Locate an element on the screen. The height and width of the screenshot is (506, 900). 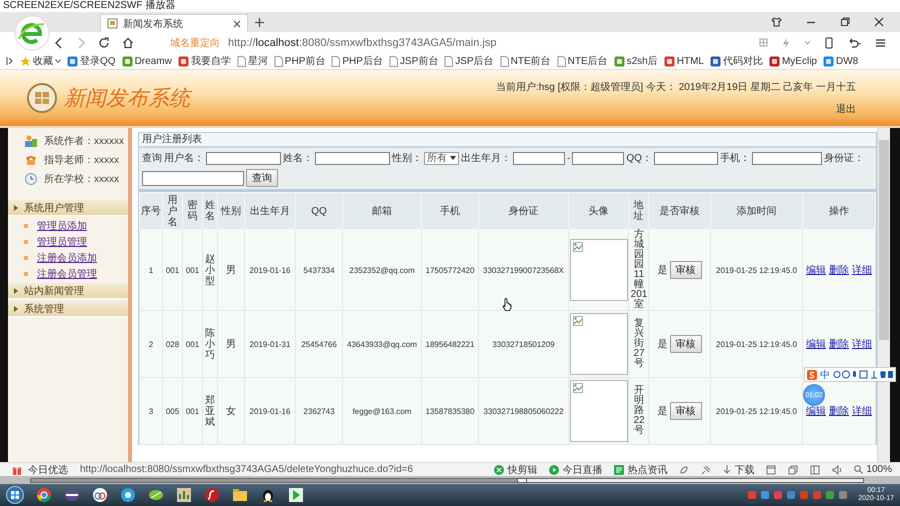
menu-link: 管理员添加 is located at coordinates (62, 226).